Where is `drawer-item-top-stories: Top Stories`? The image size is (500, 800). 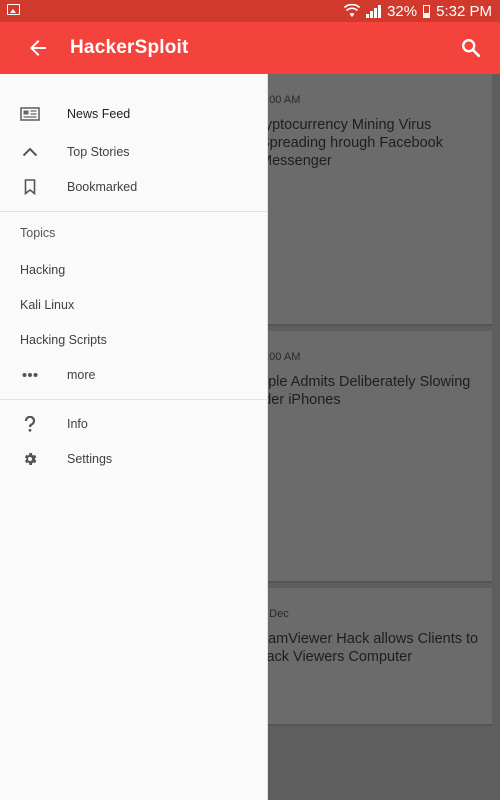 drawer-item-top-stories: Top Stories is located at coordinates (133, 152).